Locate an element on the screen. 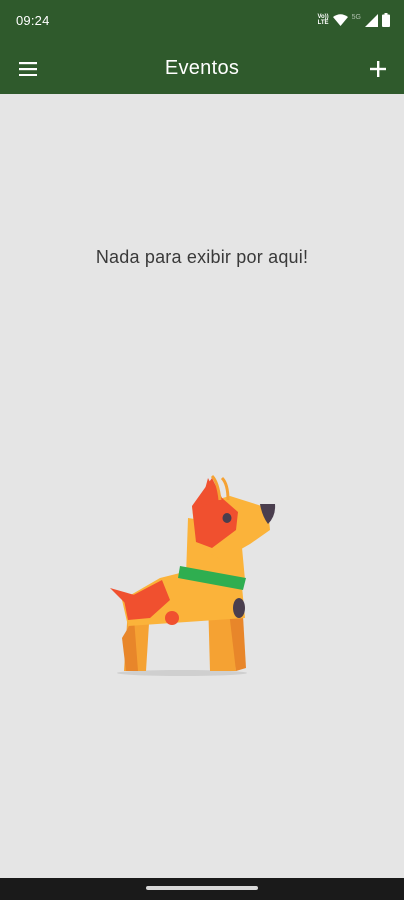 This screenshot has height=900, width=404. volte-icon: Vo)) LTE is located at coordinates (322, 20).